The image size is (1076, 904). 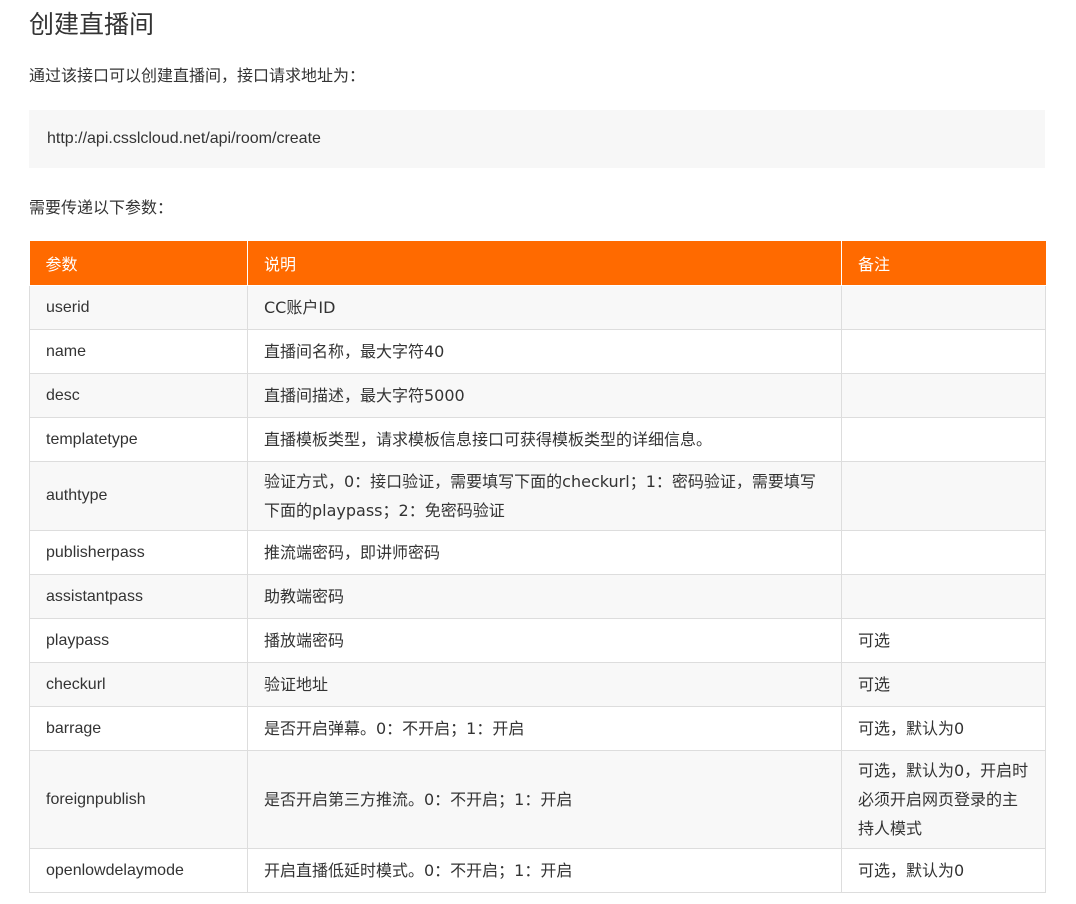 I want to click on header-note: 备注, so click(x=943, y=263).